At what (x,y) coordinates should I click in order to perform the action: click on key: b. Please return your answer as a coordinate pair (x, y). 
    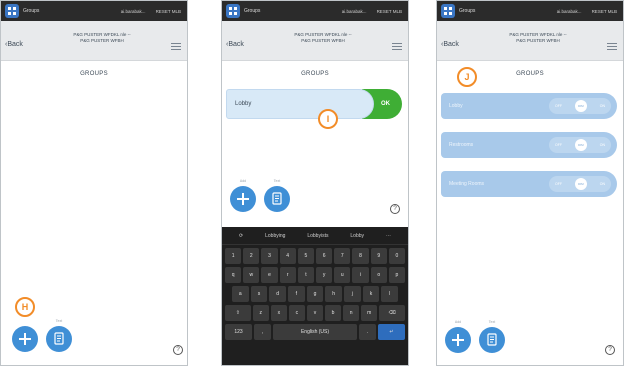
    Looking at the image, I should click on (333, 313).